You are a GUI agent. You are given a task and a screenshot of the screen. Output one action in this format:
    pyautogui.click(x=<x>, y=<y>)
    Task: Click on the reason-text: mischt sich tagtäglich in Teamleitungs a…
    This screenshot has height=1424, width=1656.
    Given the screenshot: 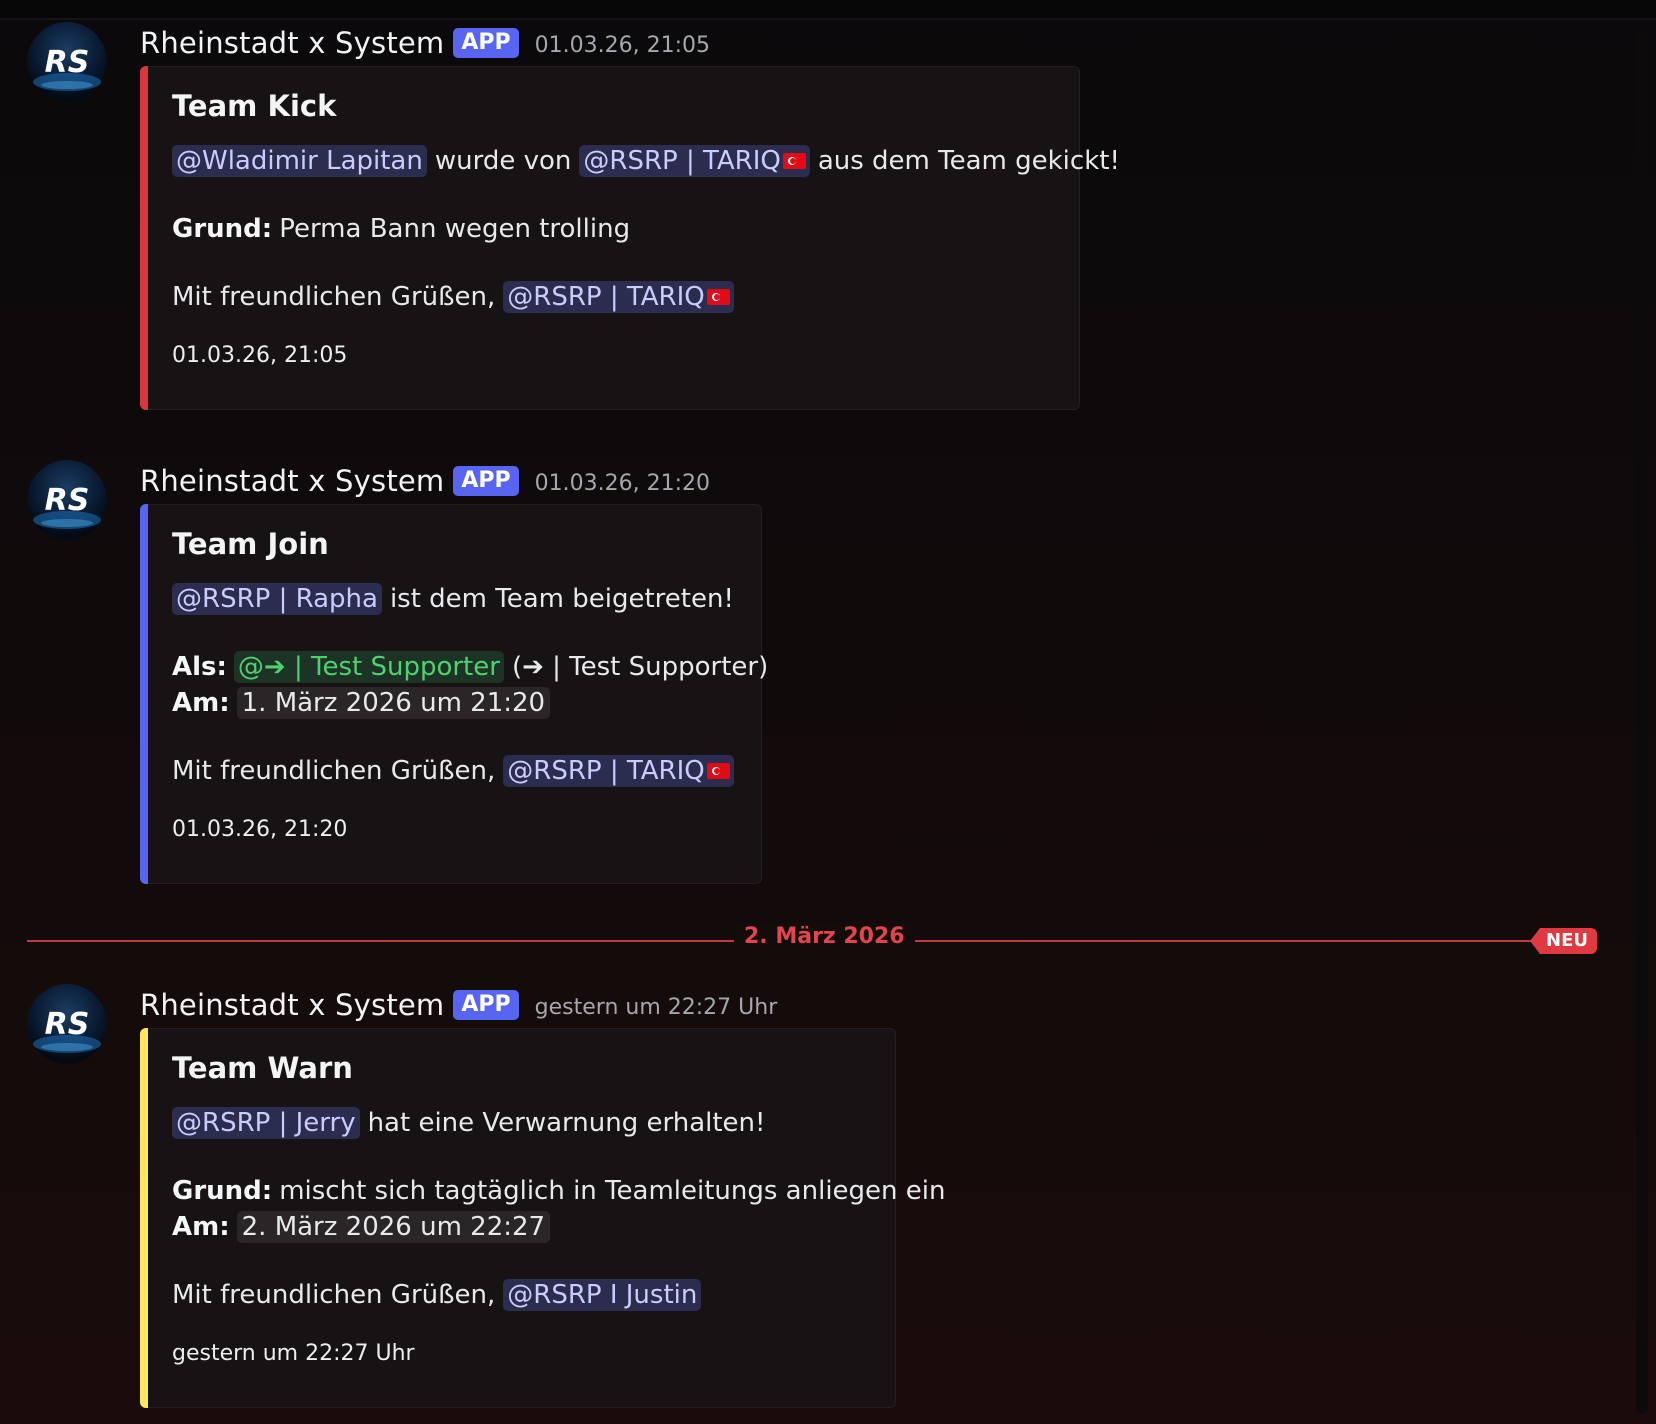 What is the action you would take?
    pyautogui.click(x=612, y=1191)
    